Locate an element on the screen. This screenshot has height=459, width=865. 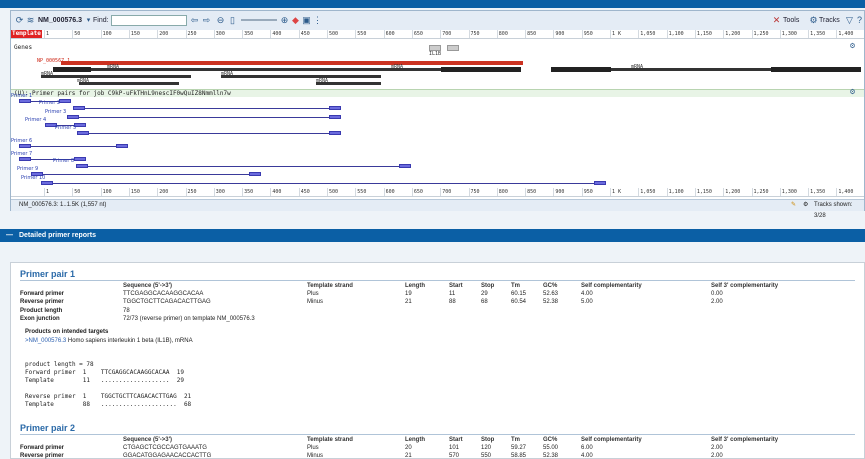
column-header: Stop is located at coordinates (488, 440).